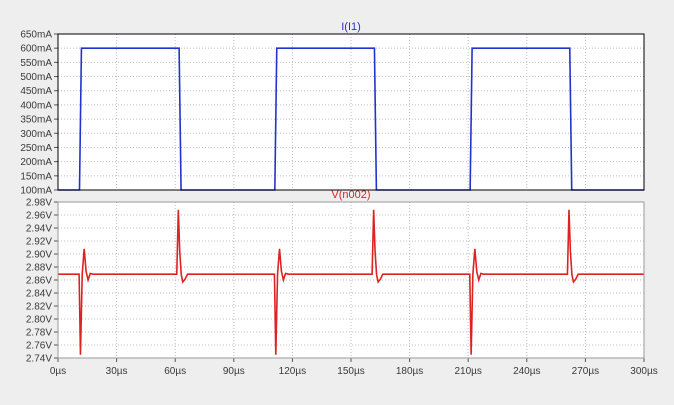  Describe the element at coordinates (39, 255) in the screenshot. I see `voltage-y-tick-label: 2.90V` at that location.